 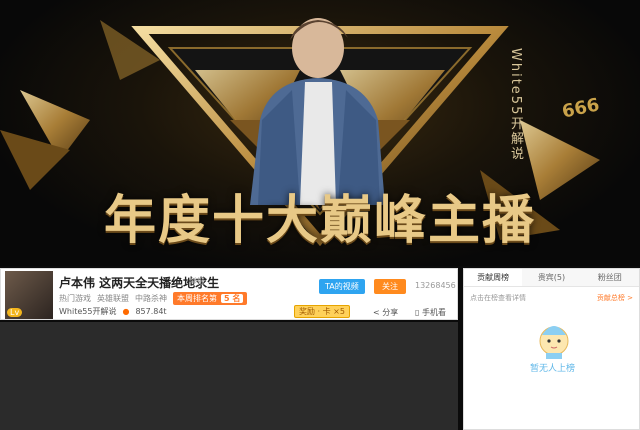 I want to click on phone-icon: ▯, so click(x=418, y=312).